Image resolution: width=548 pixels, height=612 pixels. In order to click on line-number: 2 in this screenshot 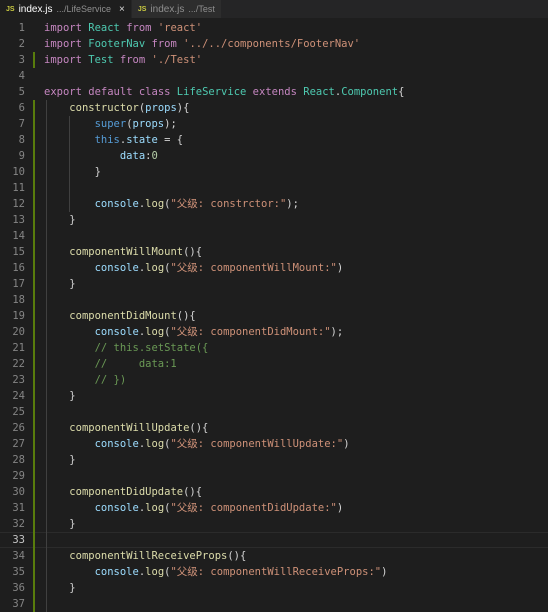, I will do `click(21, 44)`.